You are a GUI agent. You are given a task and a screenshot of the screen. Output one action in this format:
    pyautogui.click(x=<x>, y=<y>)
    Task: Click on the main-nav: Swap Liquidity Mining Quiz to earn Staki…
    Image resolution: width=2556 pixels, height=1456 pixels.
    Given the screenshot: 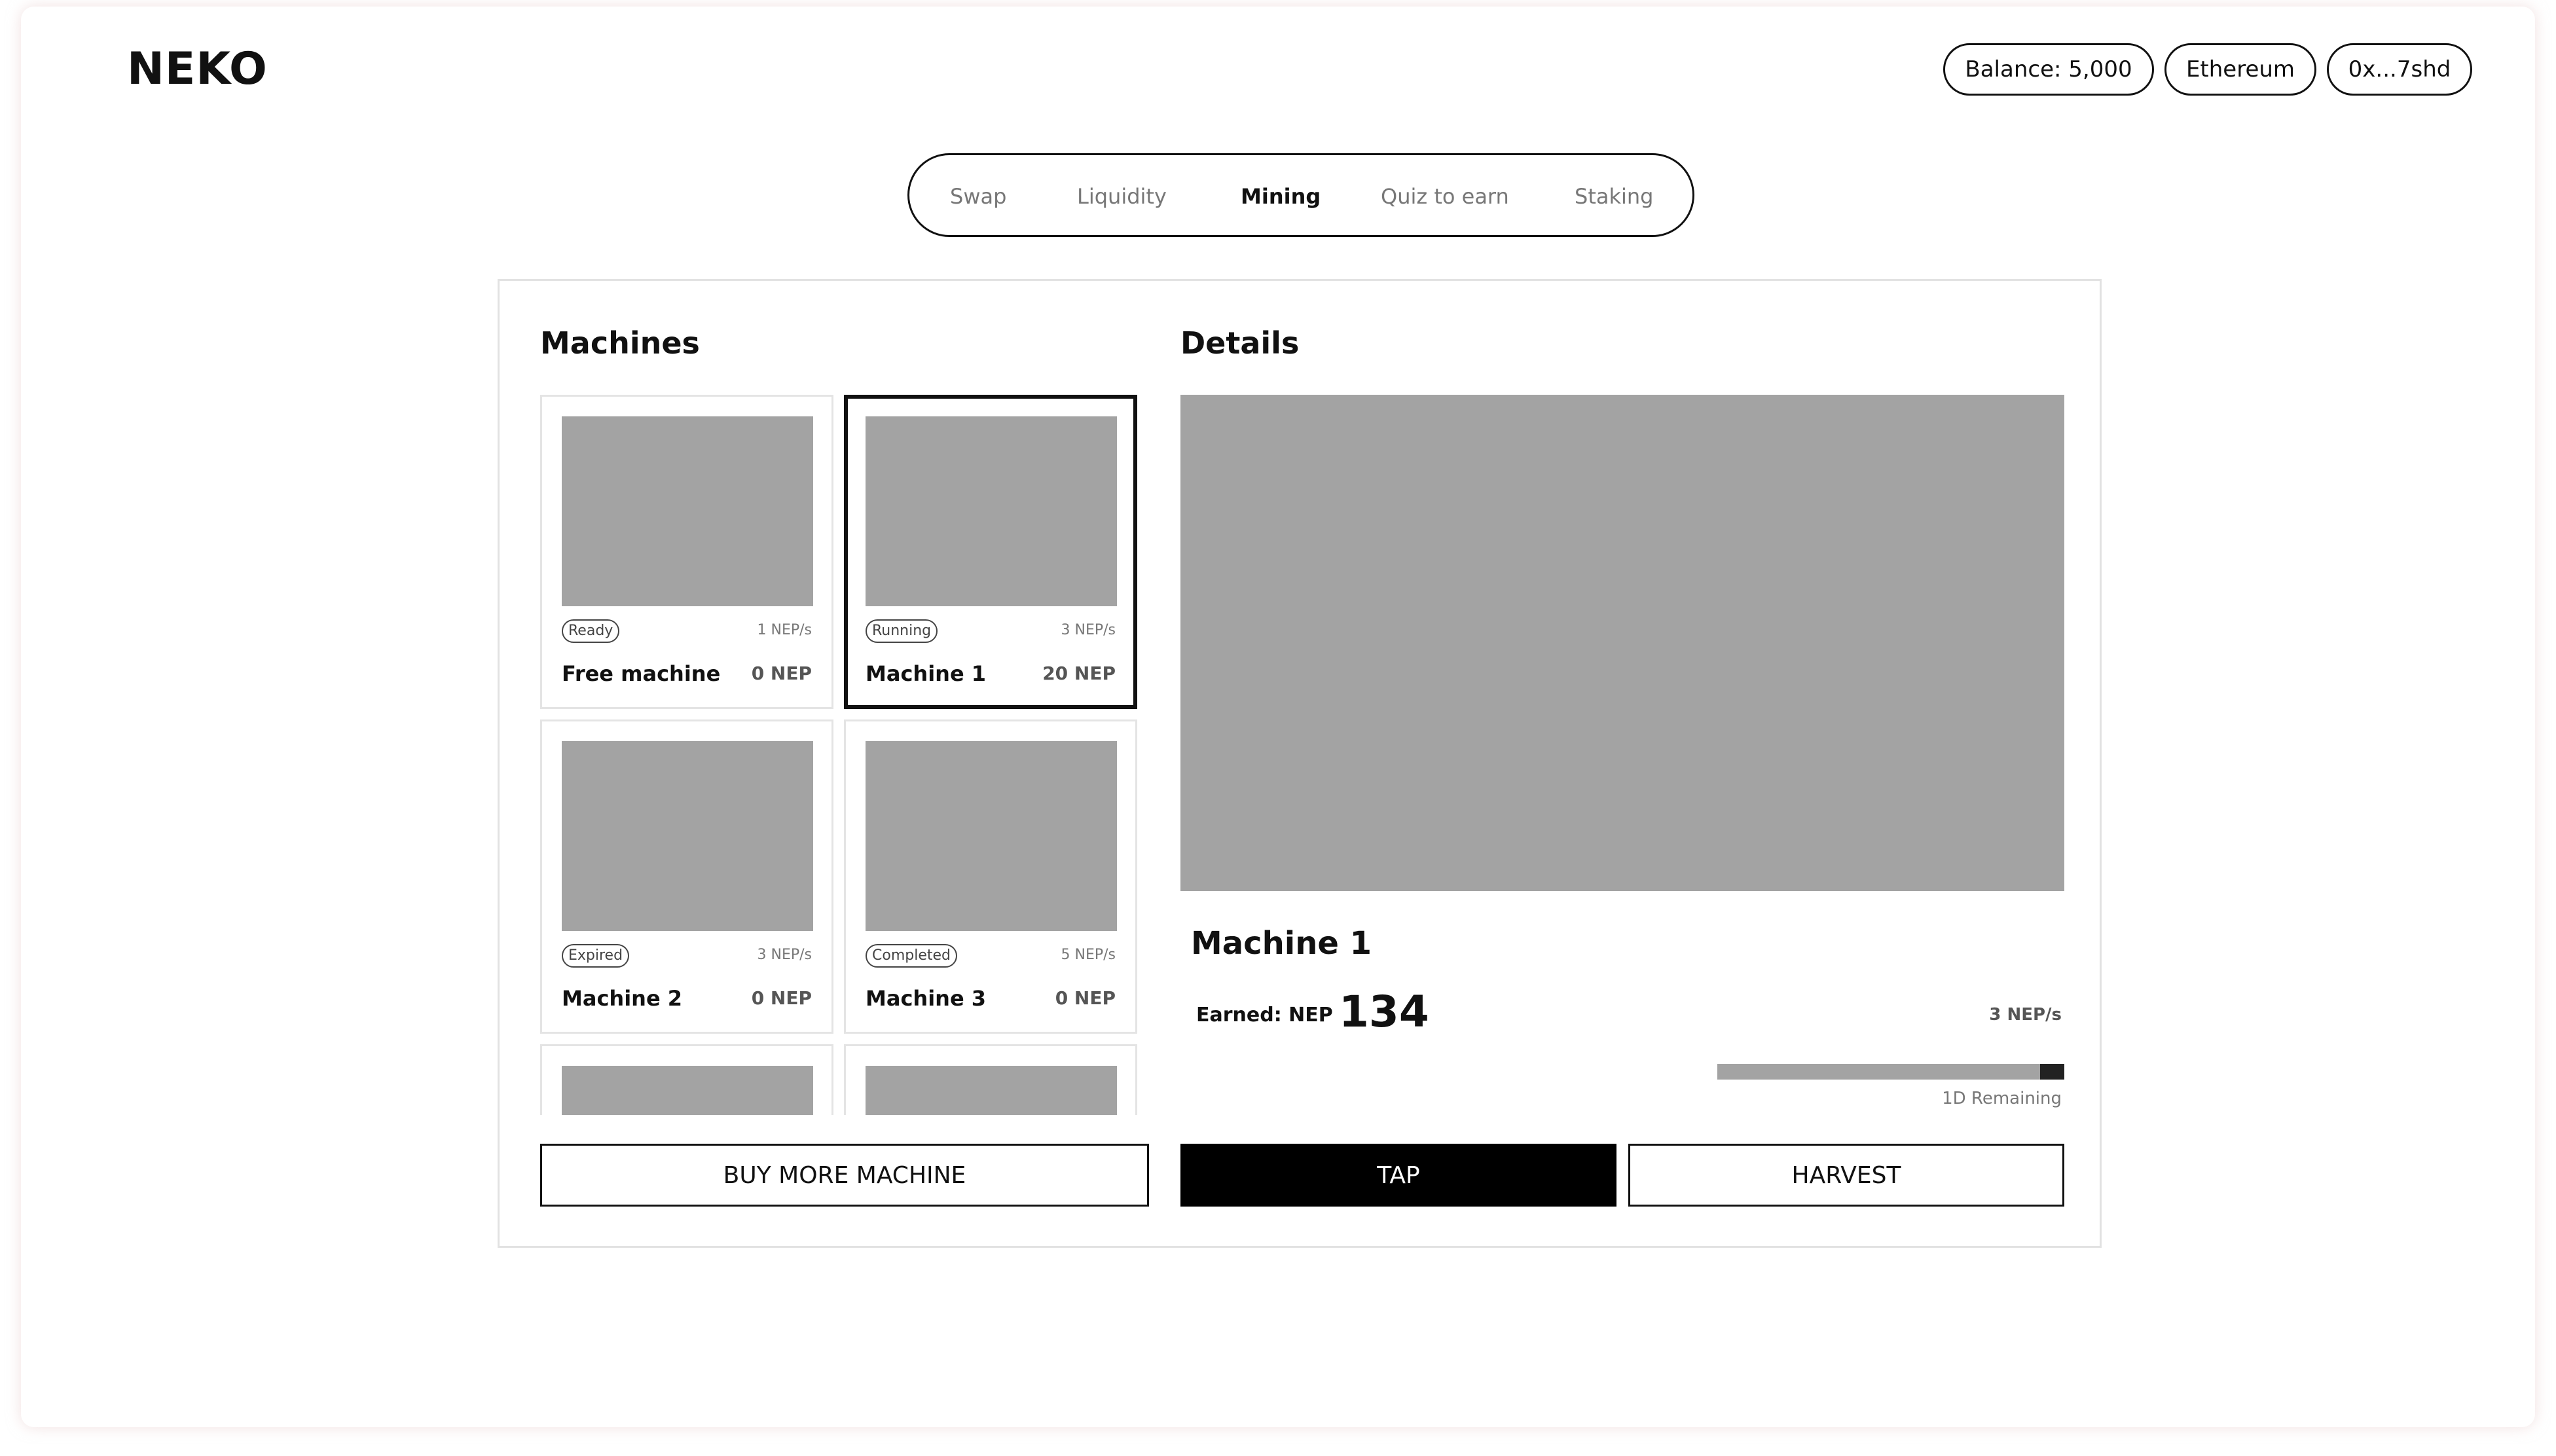 What is the action you would take?
    pyautogui.click(x=1300, y=195)
    